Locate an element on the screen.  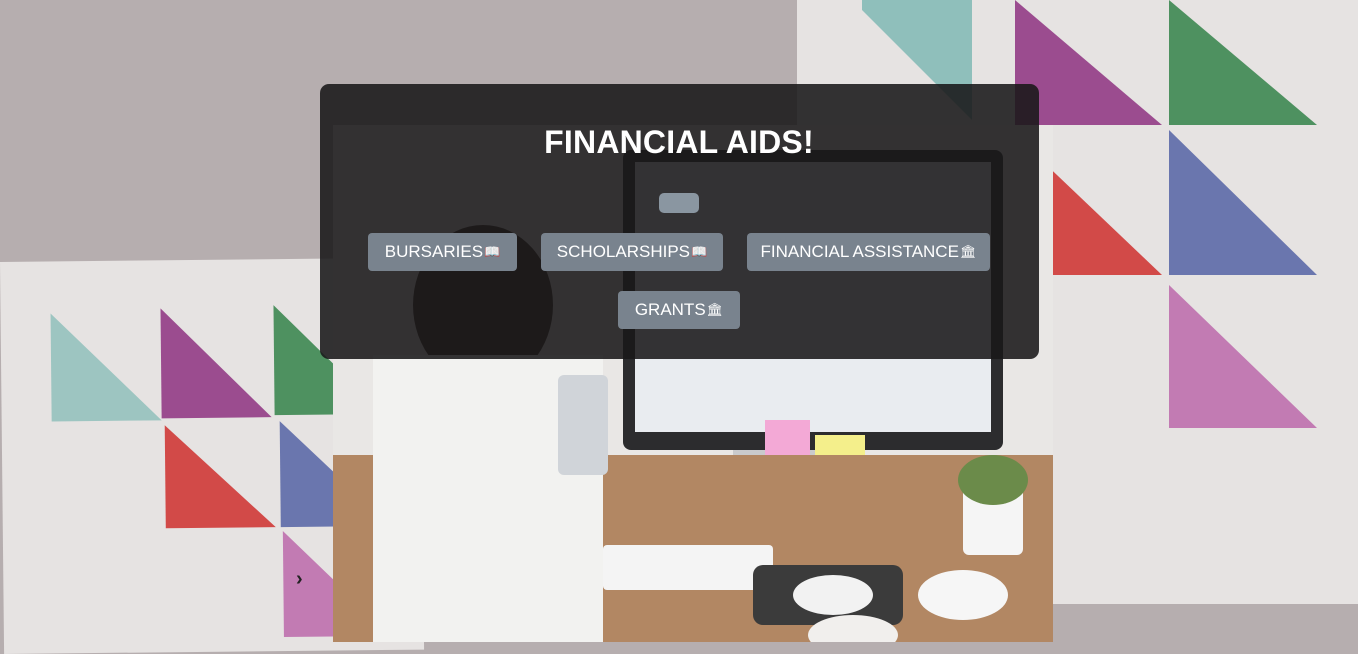
bursaries-button: BURSARIES 📖 is located at coordinates (442, 252).